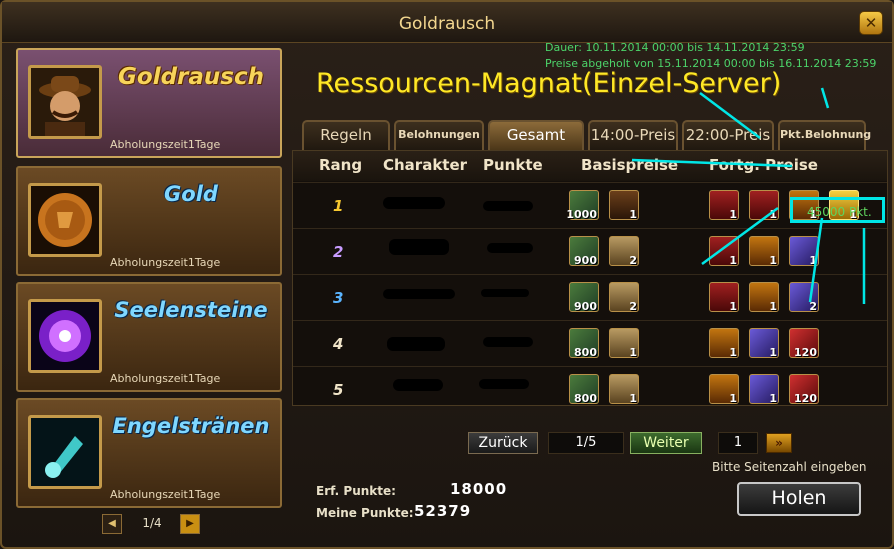  What do you see at coordinates (513, 165) in the screenshot?
I see `header-points: Punkte` at bounding box center [513, 165].